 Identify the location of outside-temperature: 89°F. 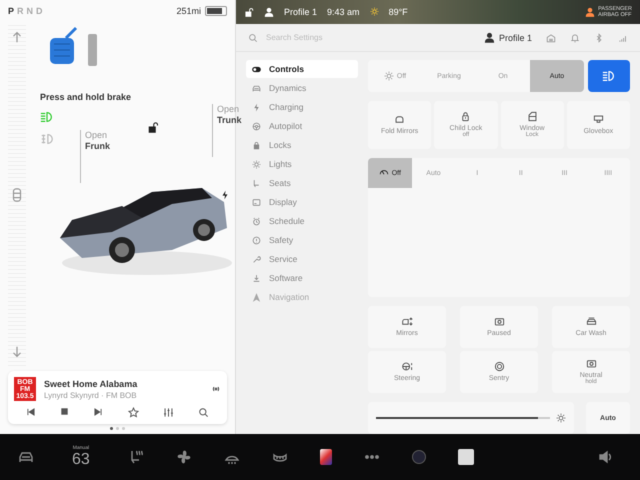
(398, 12).